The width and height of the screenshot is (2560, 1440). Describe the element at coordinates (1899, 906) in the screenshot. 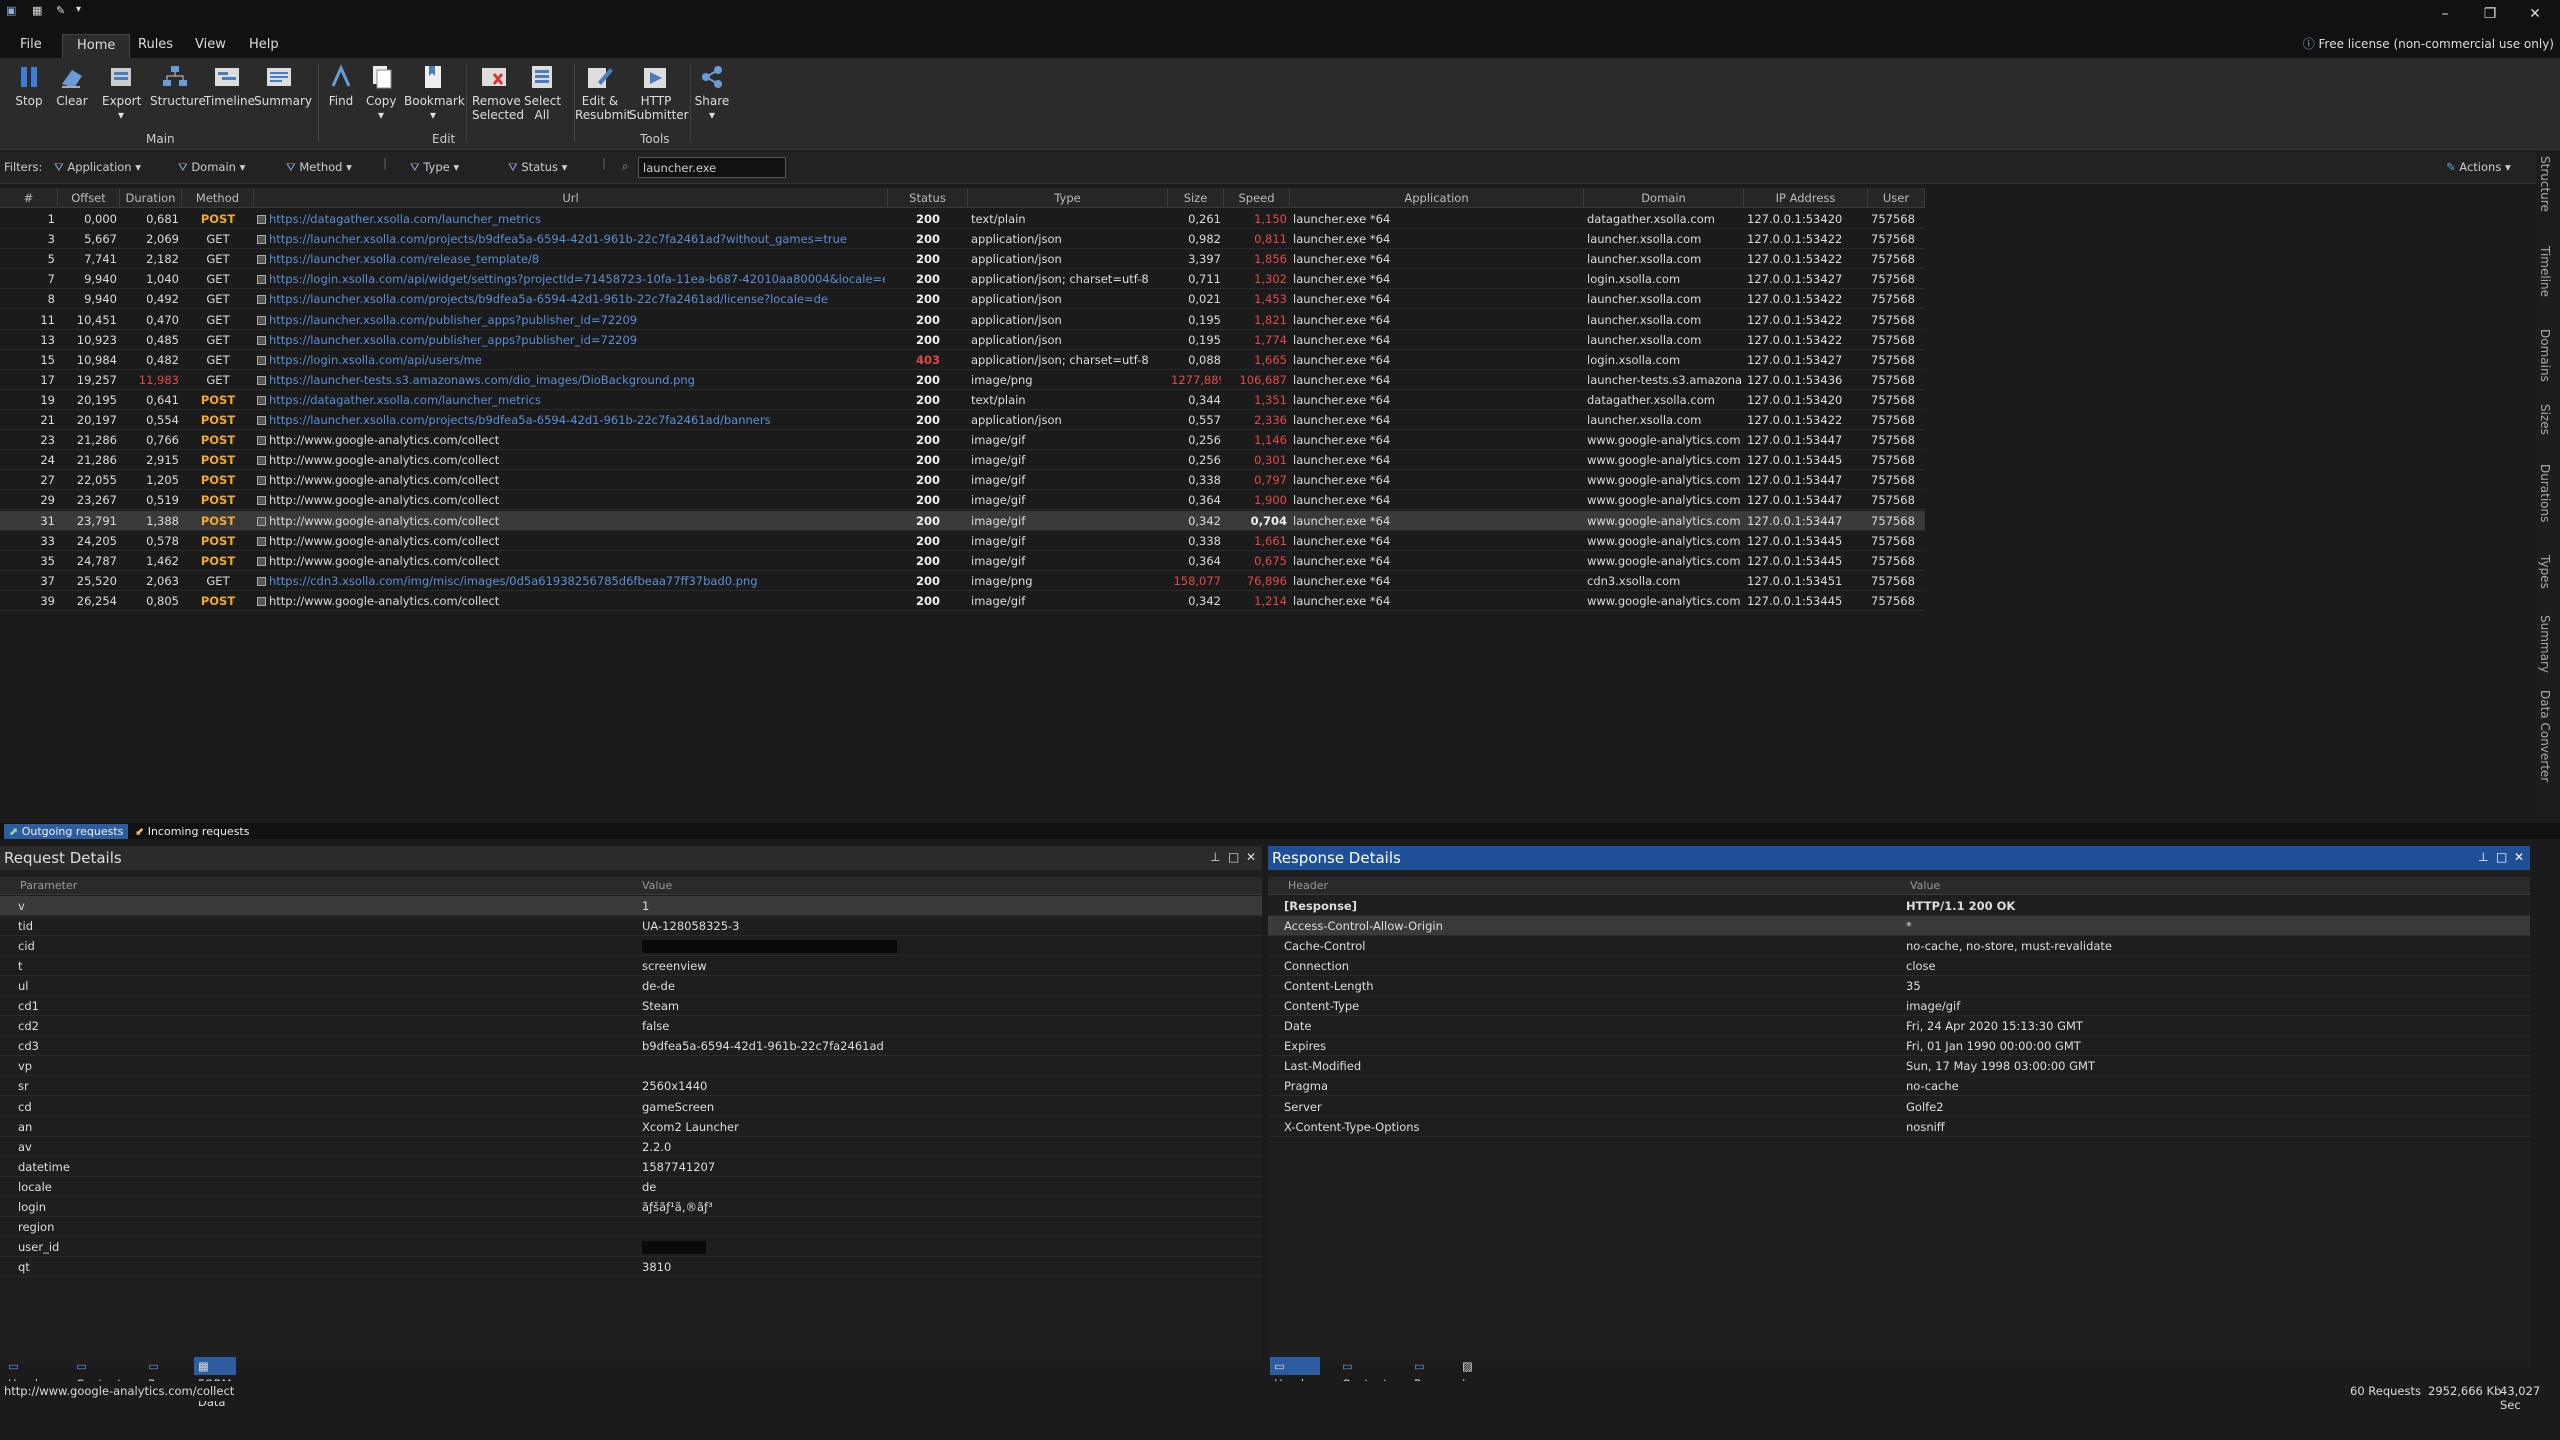

I see `response-header-row: [Response] HTTP/1.1 200 OK` at that location.